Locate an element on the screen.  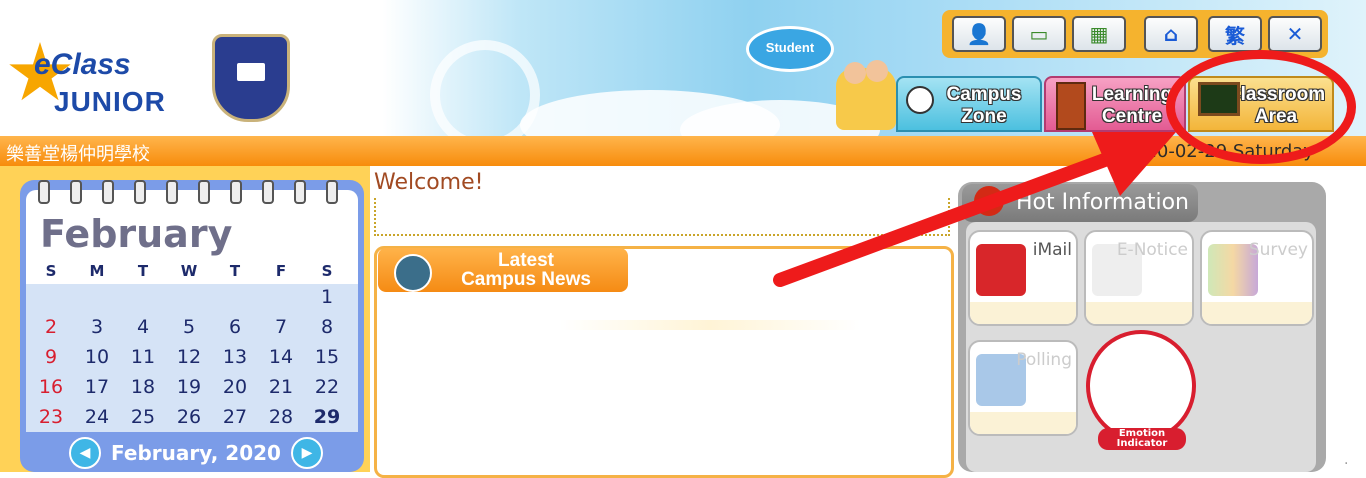
close-icon: ✕ is located at coordinates (1295, 34).